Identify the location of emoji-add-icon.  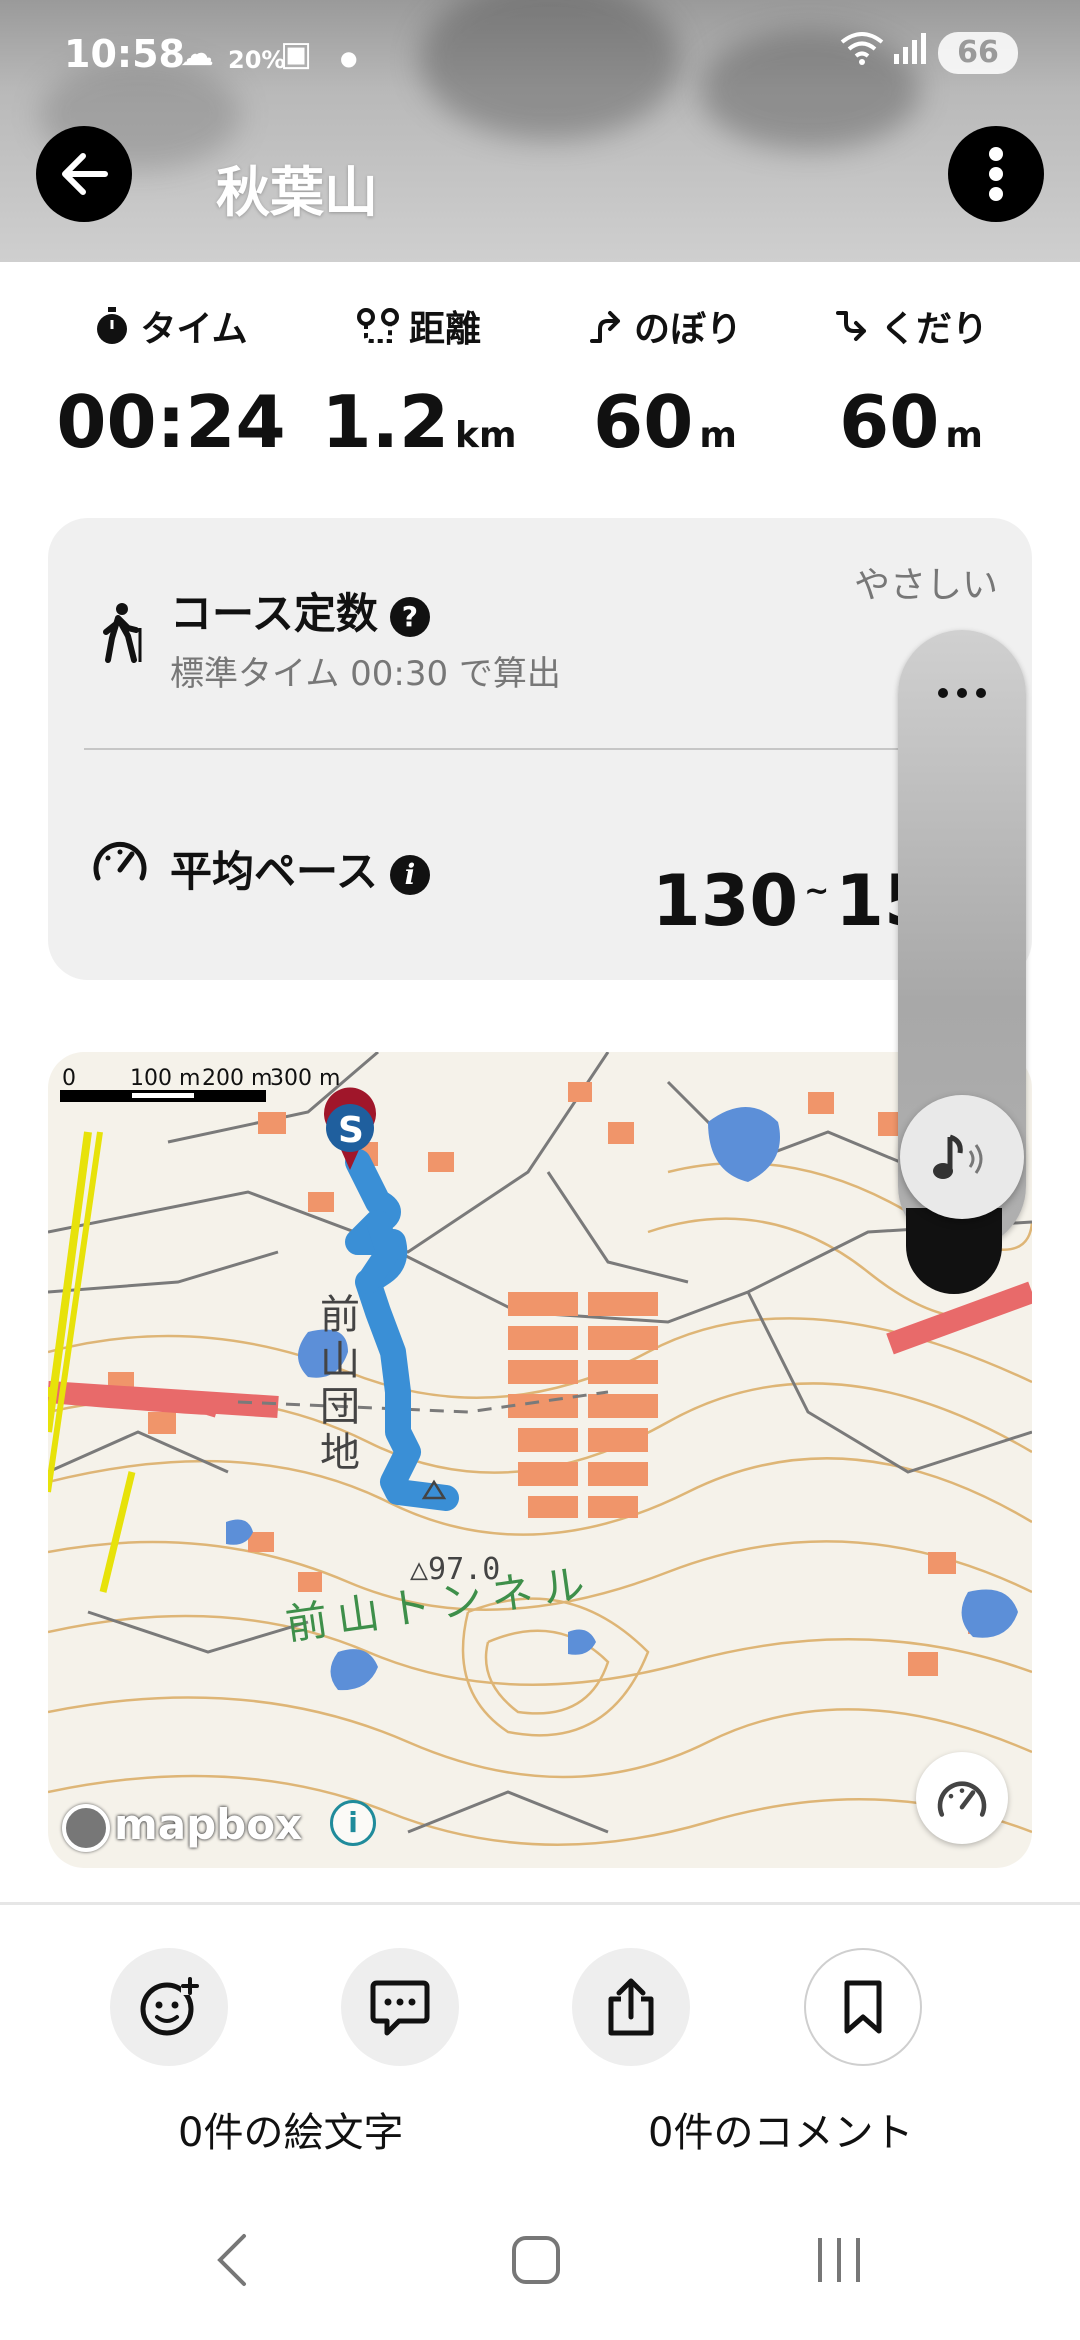
(169, 2006).